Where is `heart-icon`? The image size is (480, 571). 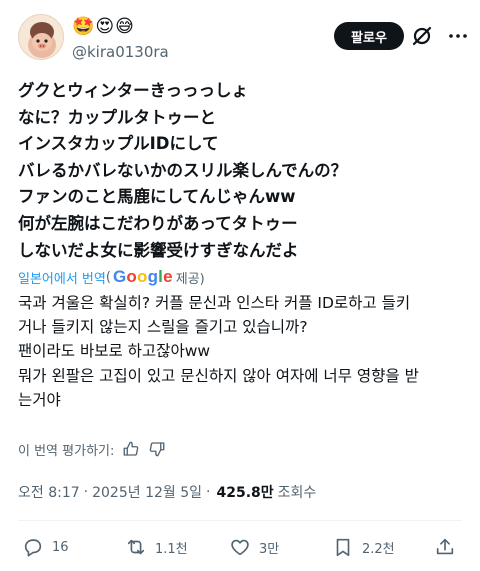
heart-icon is located at coordinates (240, 547).